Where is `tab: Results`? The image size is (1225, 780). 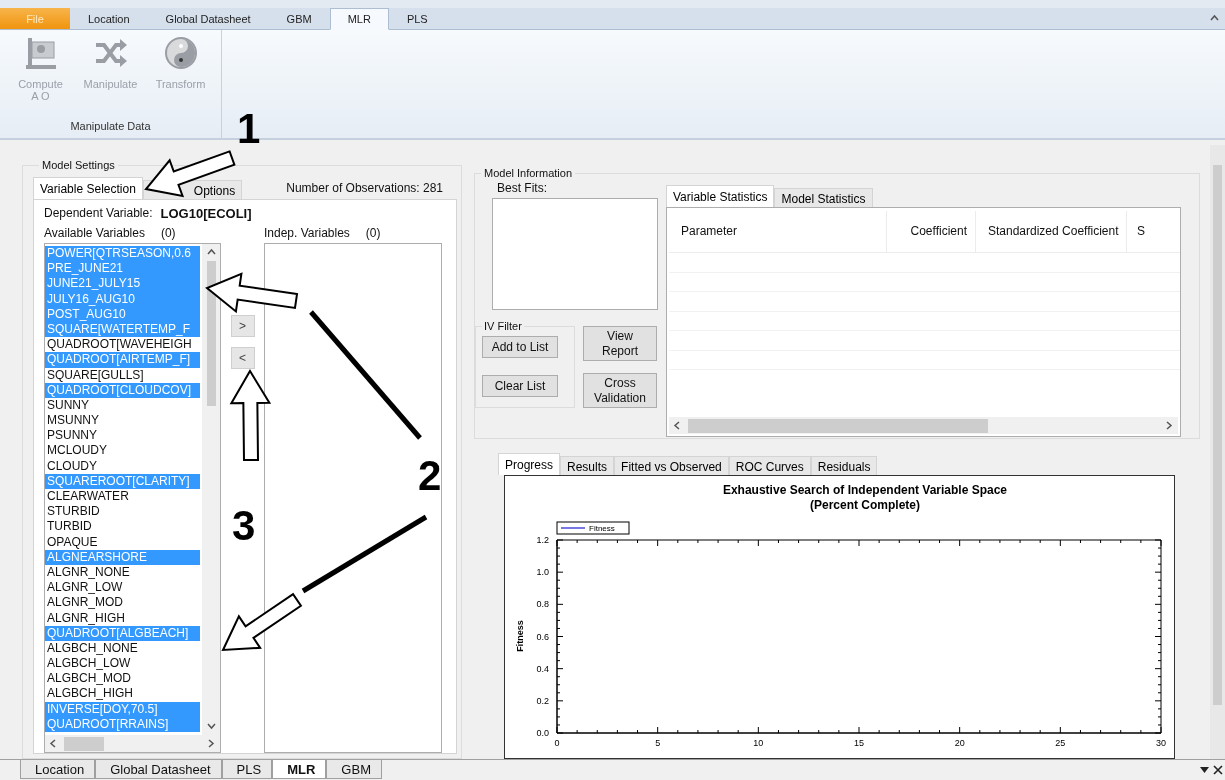 tab: Results is located at coordinates (587, 465).